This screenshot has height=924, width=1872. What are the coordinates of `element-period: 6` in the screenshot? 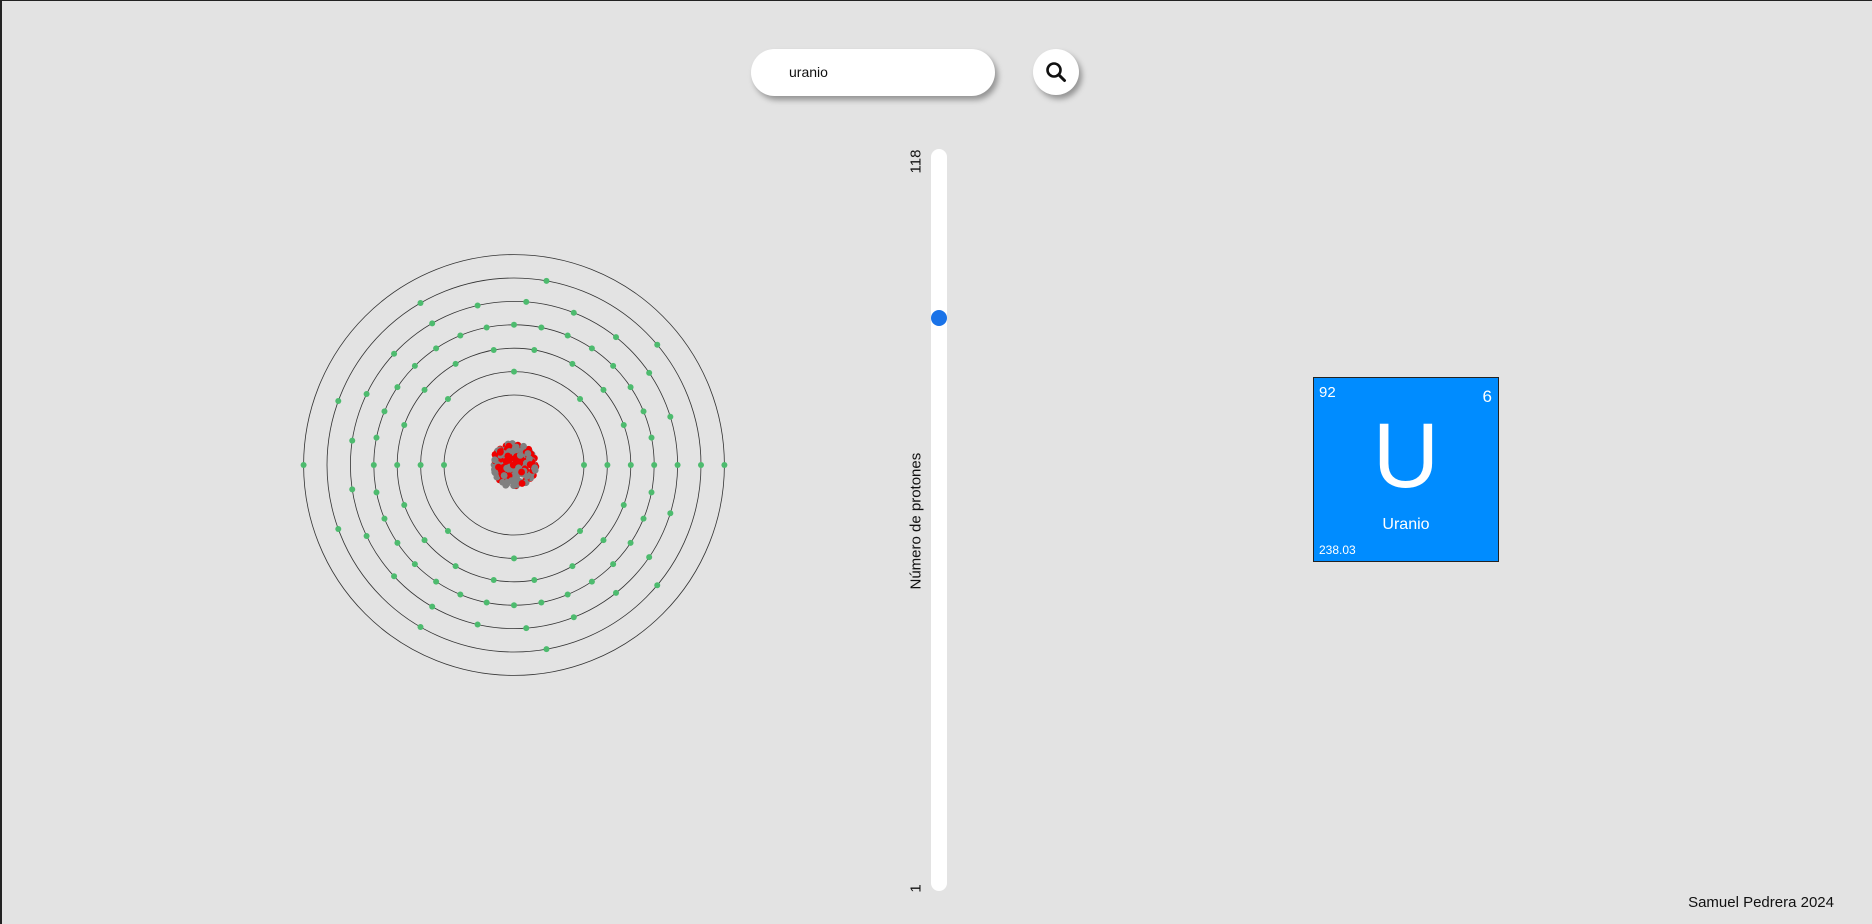 It's located at (1487, 396).